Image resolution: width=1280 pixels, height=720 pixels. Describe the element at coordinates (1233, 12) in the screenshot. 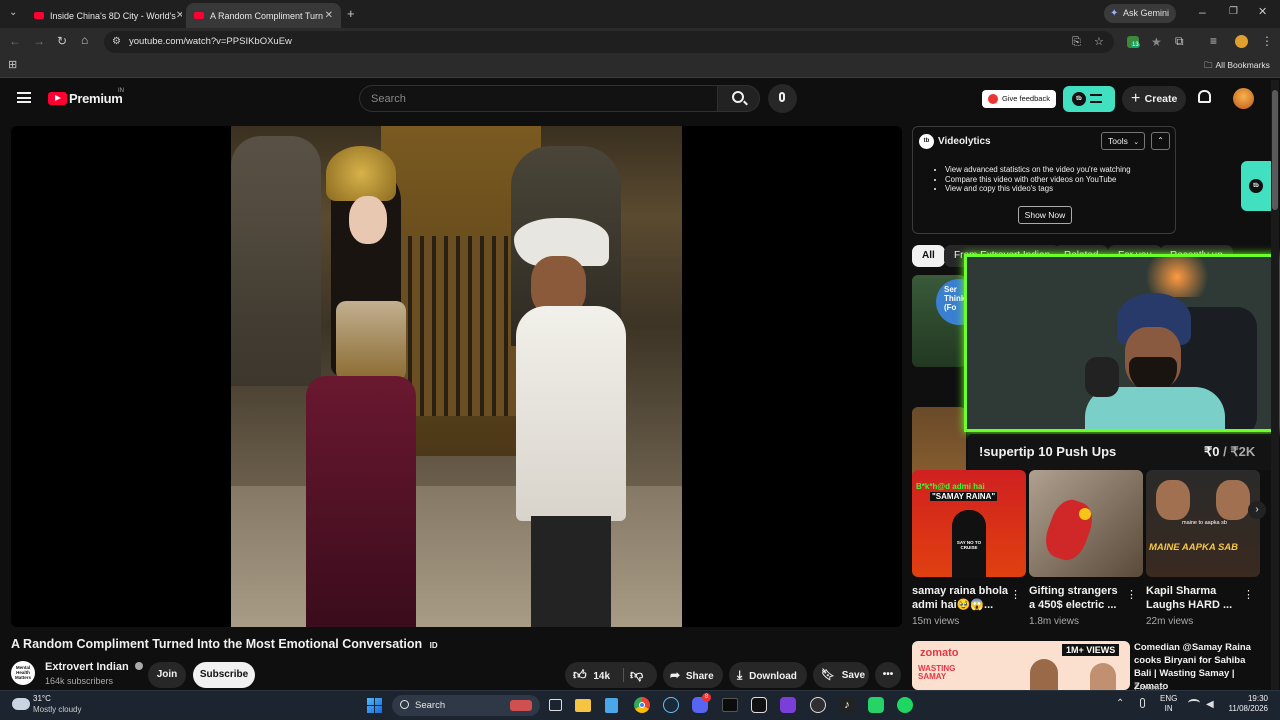

I see `maximize-icon: ❐` at that location.